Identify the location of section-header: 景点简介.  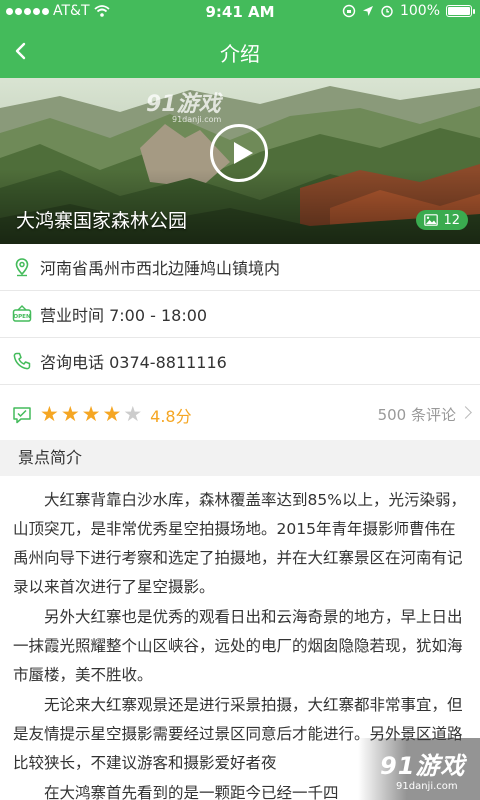
(240, 458).